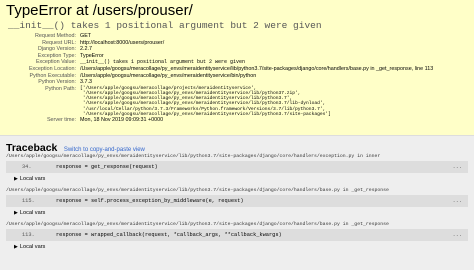  I want to click on error-title: TypeError at /users/prouser/, so click(99, 10).